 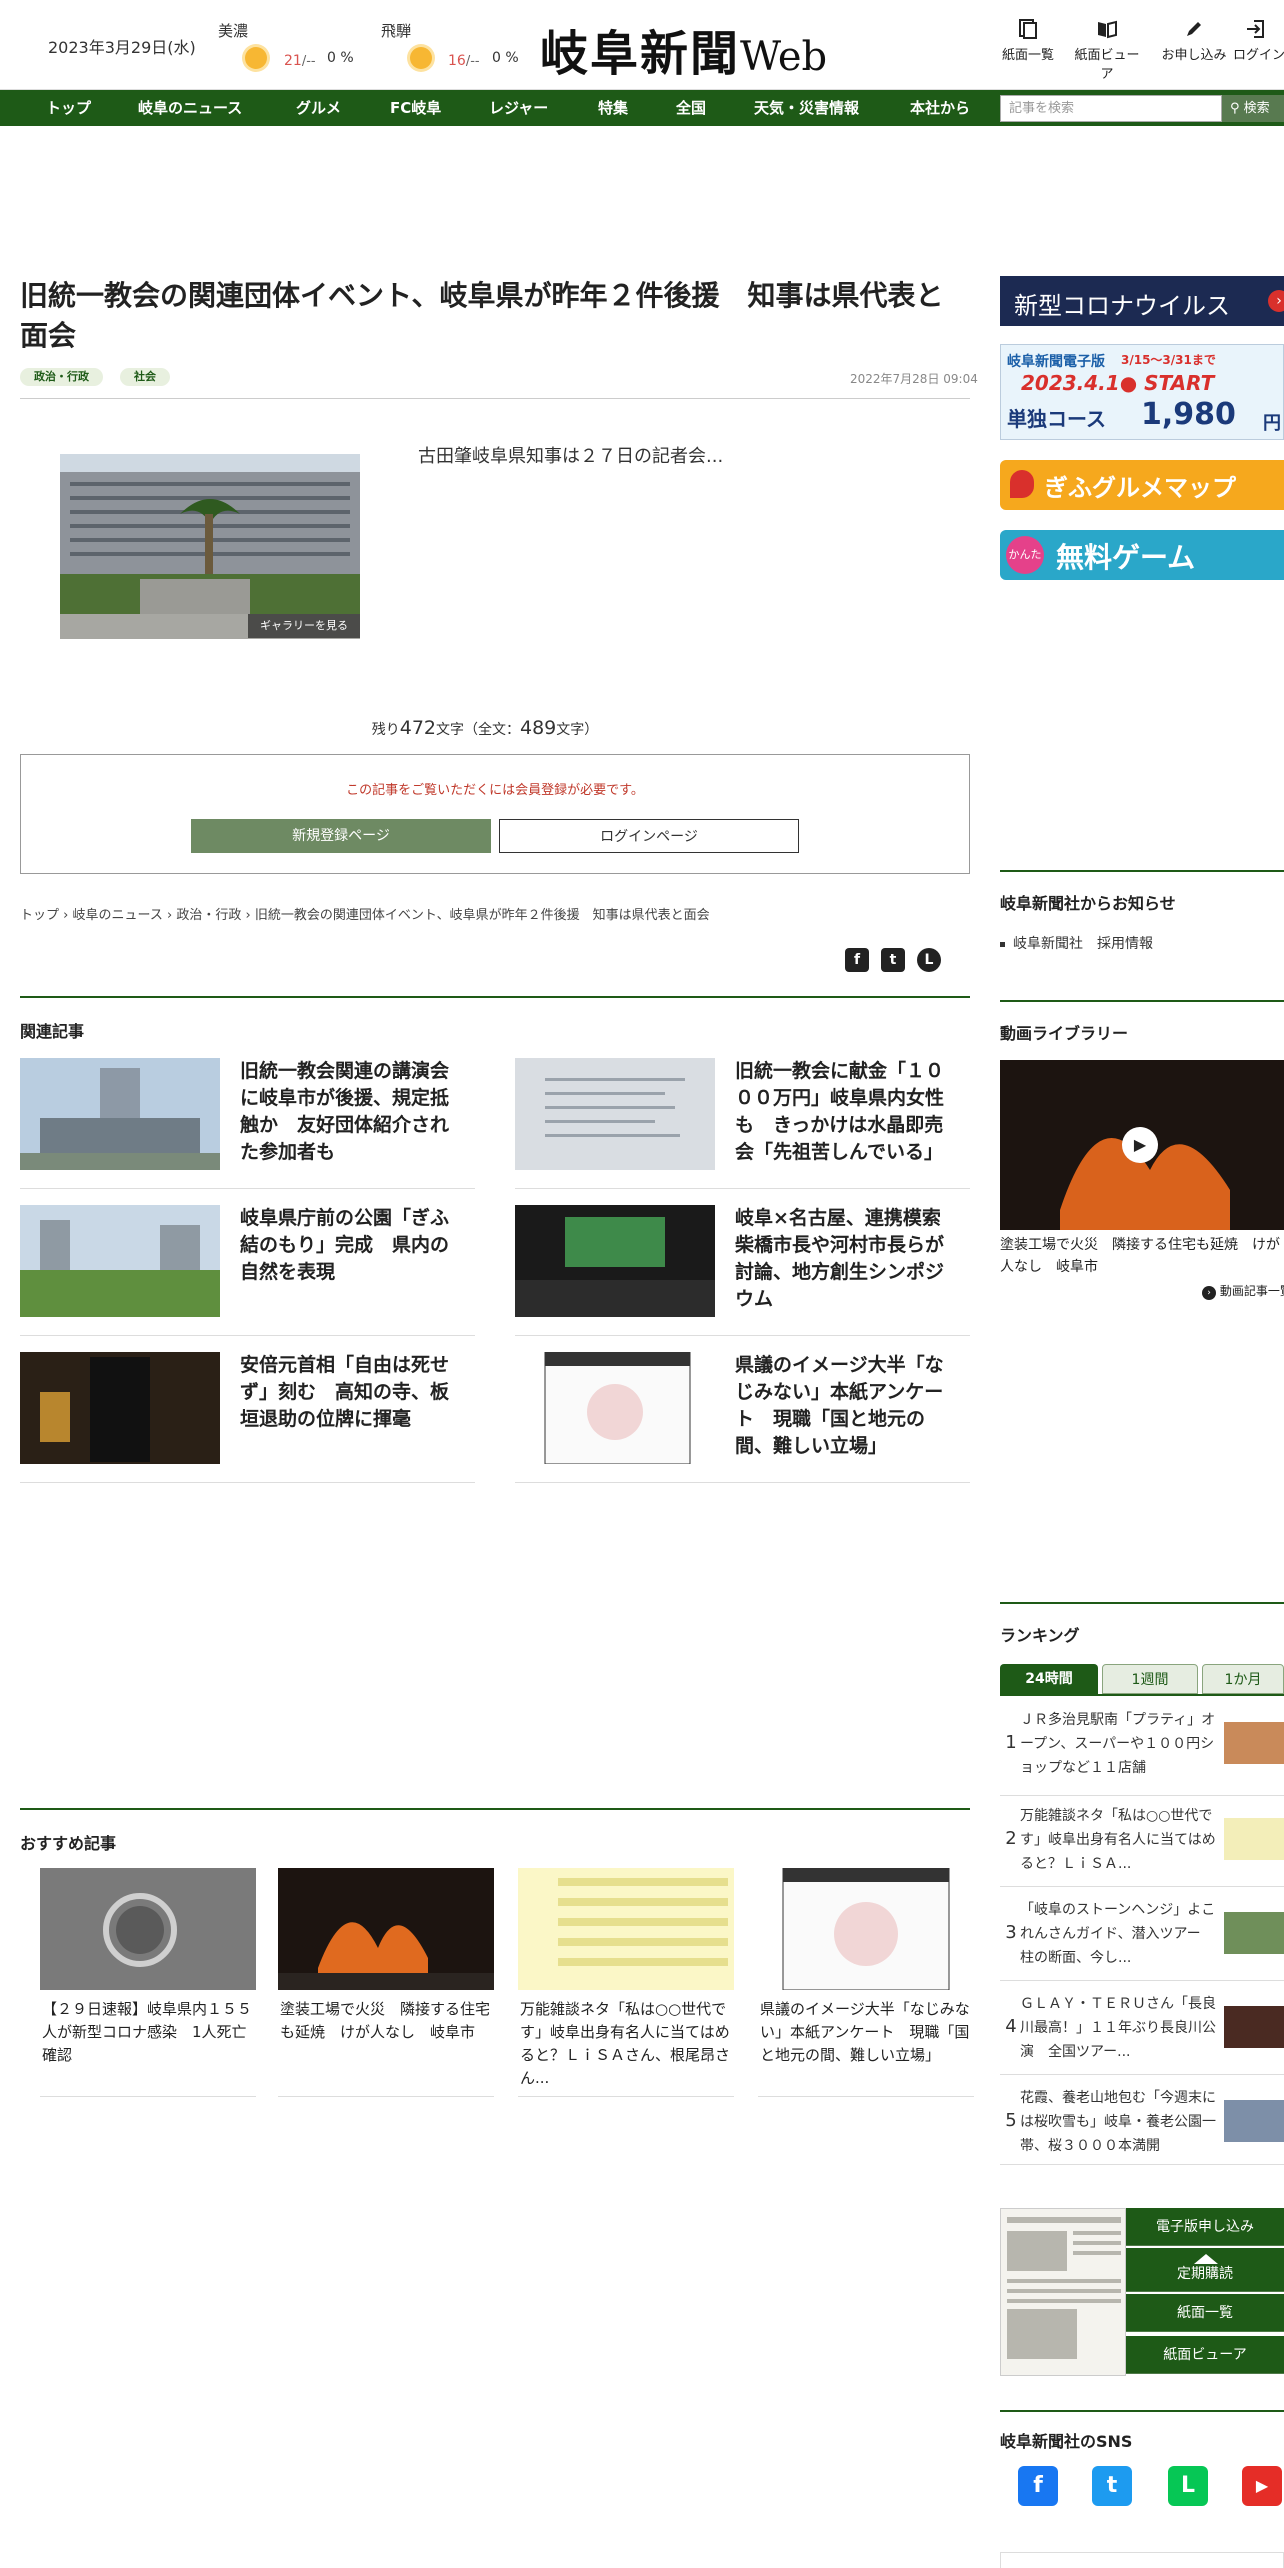 What do you see at coordinates (626, 1929) in the screenshot?
I see `generation-table-image` at bounding box center [626, 1929].